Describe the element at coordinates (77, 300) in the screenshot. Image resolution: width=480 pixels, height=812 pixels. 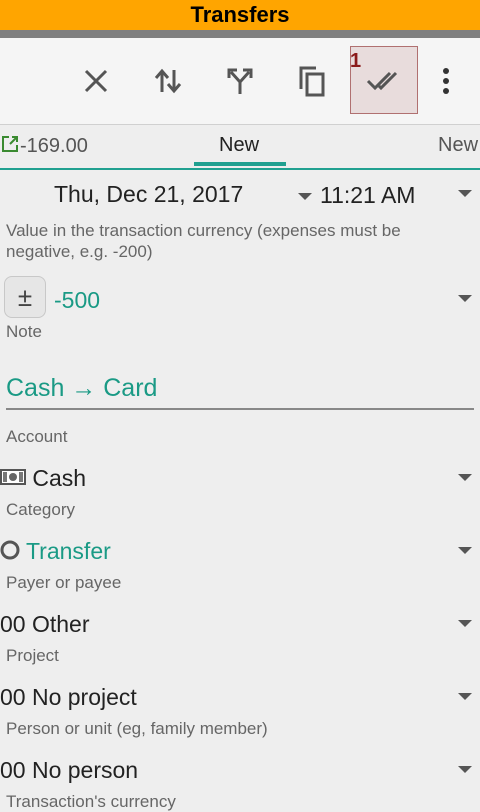
I see `amount-input: -500` at that location.